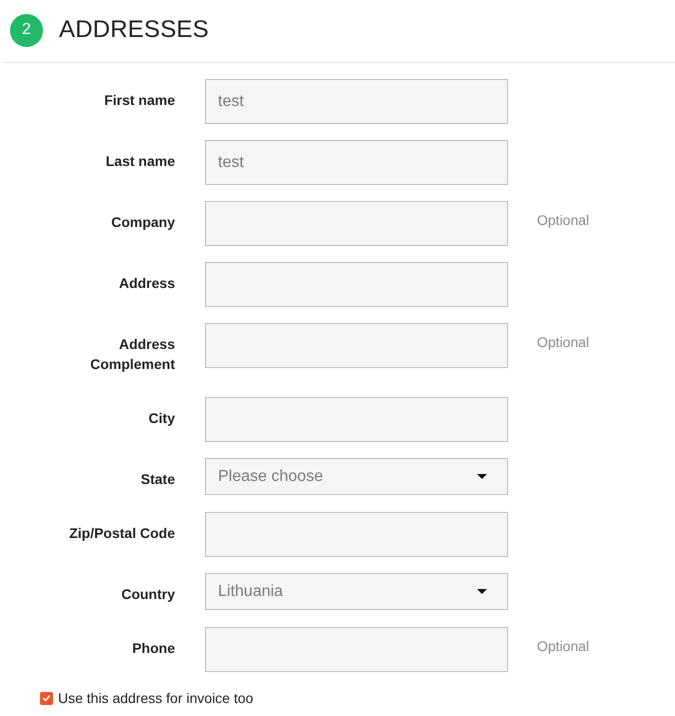 This screenshot has width=675, height=716. What do you see at coordinates (161, 418) in the screenshot?
I see `field-label: City` at bounding box center [161, 418].